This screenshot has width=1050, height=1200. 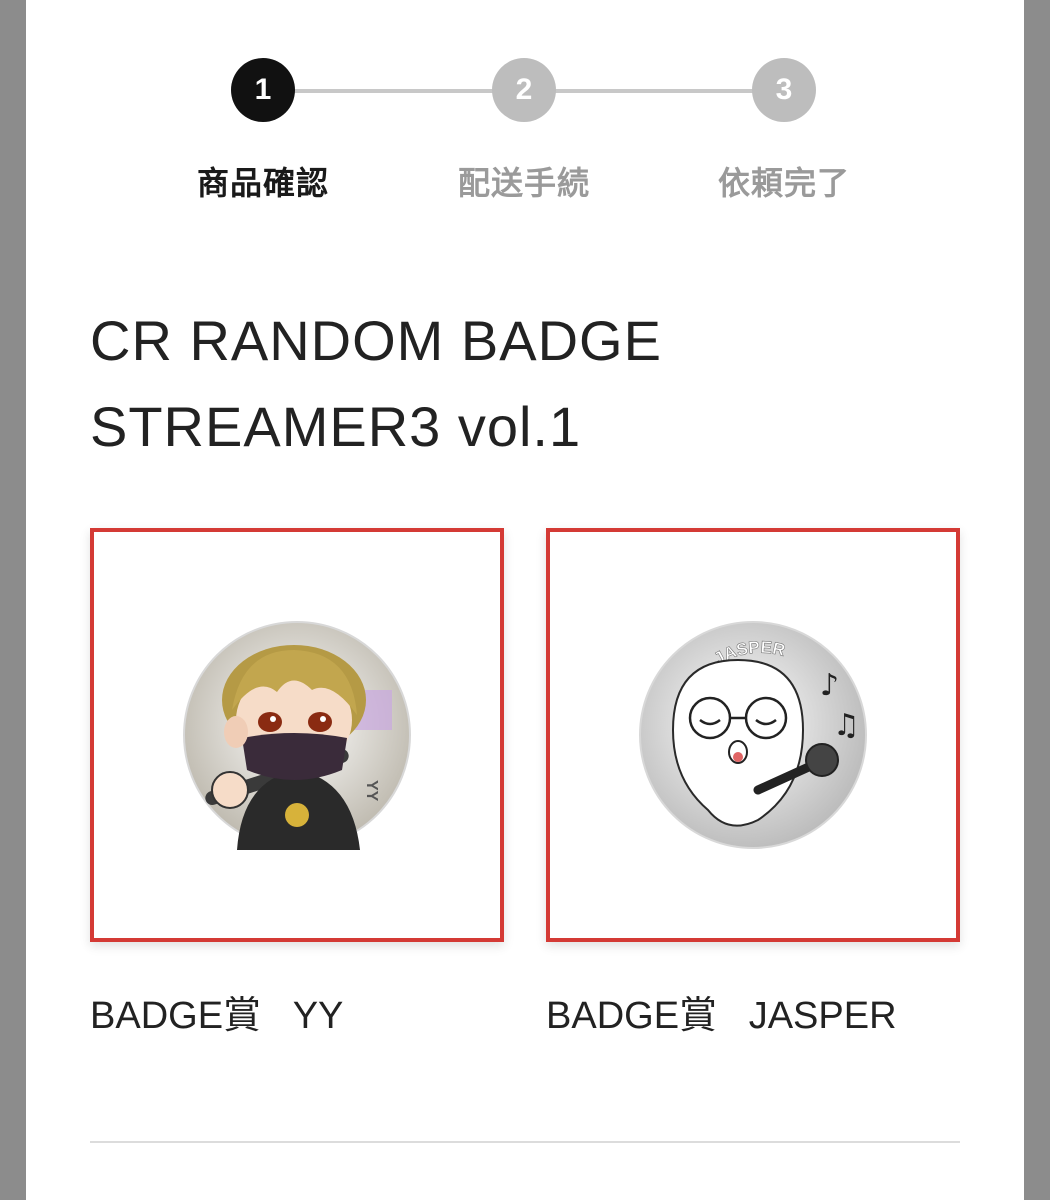 I want to click on progress-stepper: 1 商品確認 2 配送手続 3 依頼完了, so click(x=525, y=138).